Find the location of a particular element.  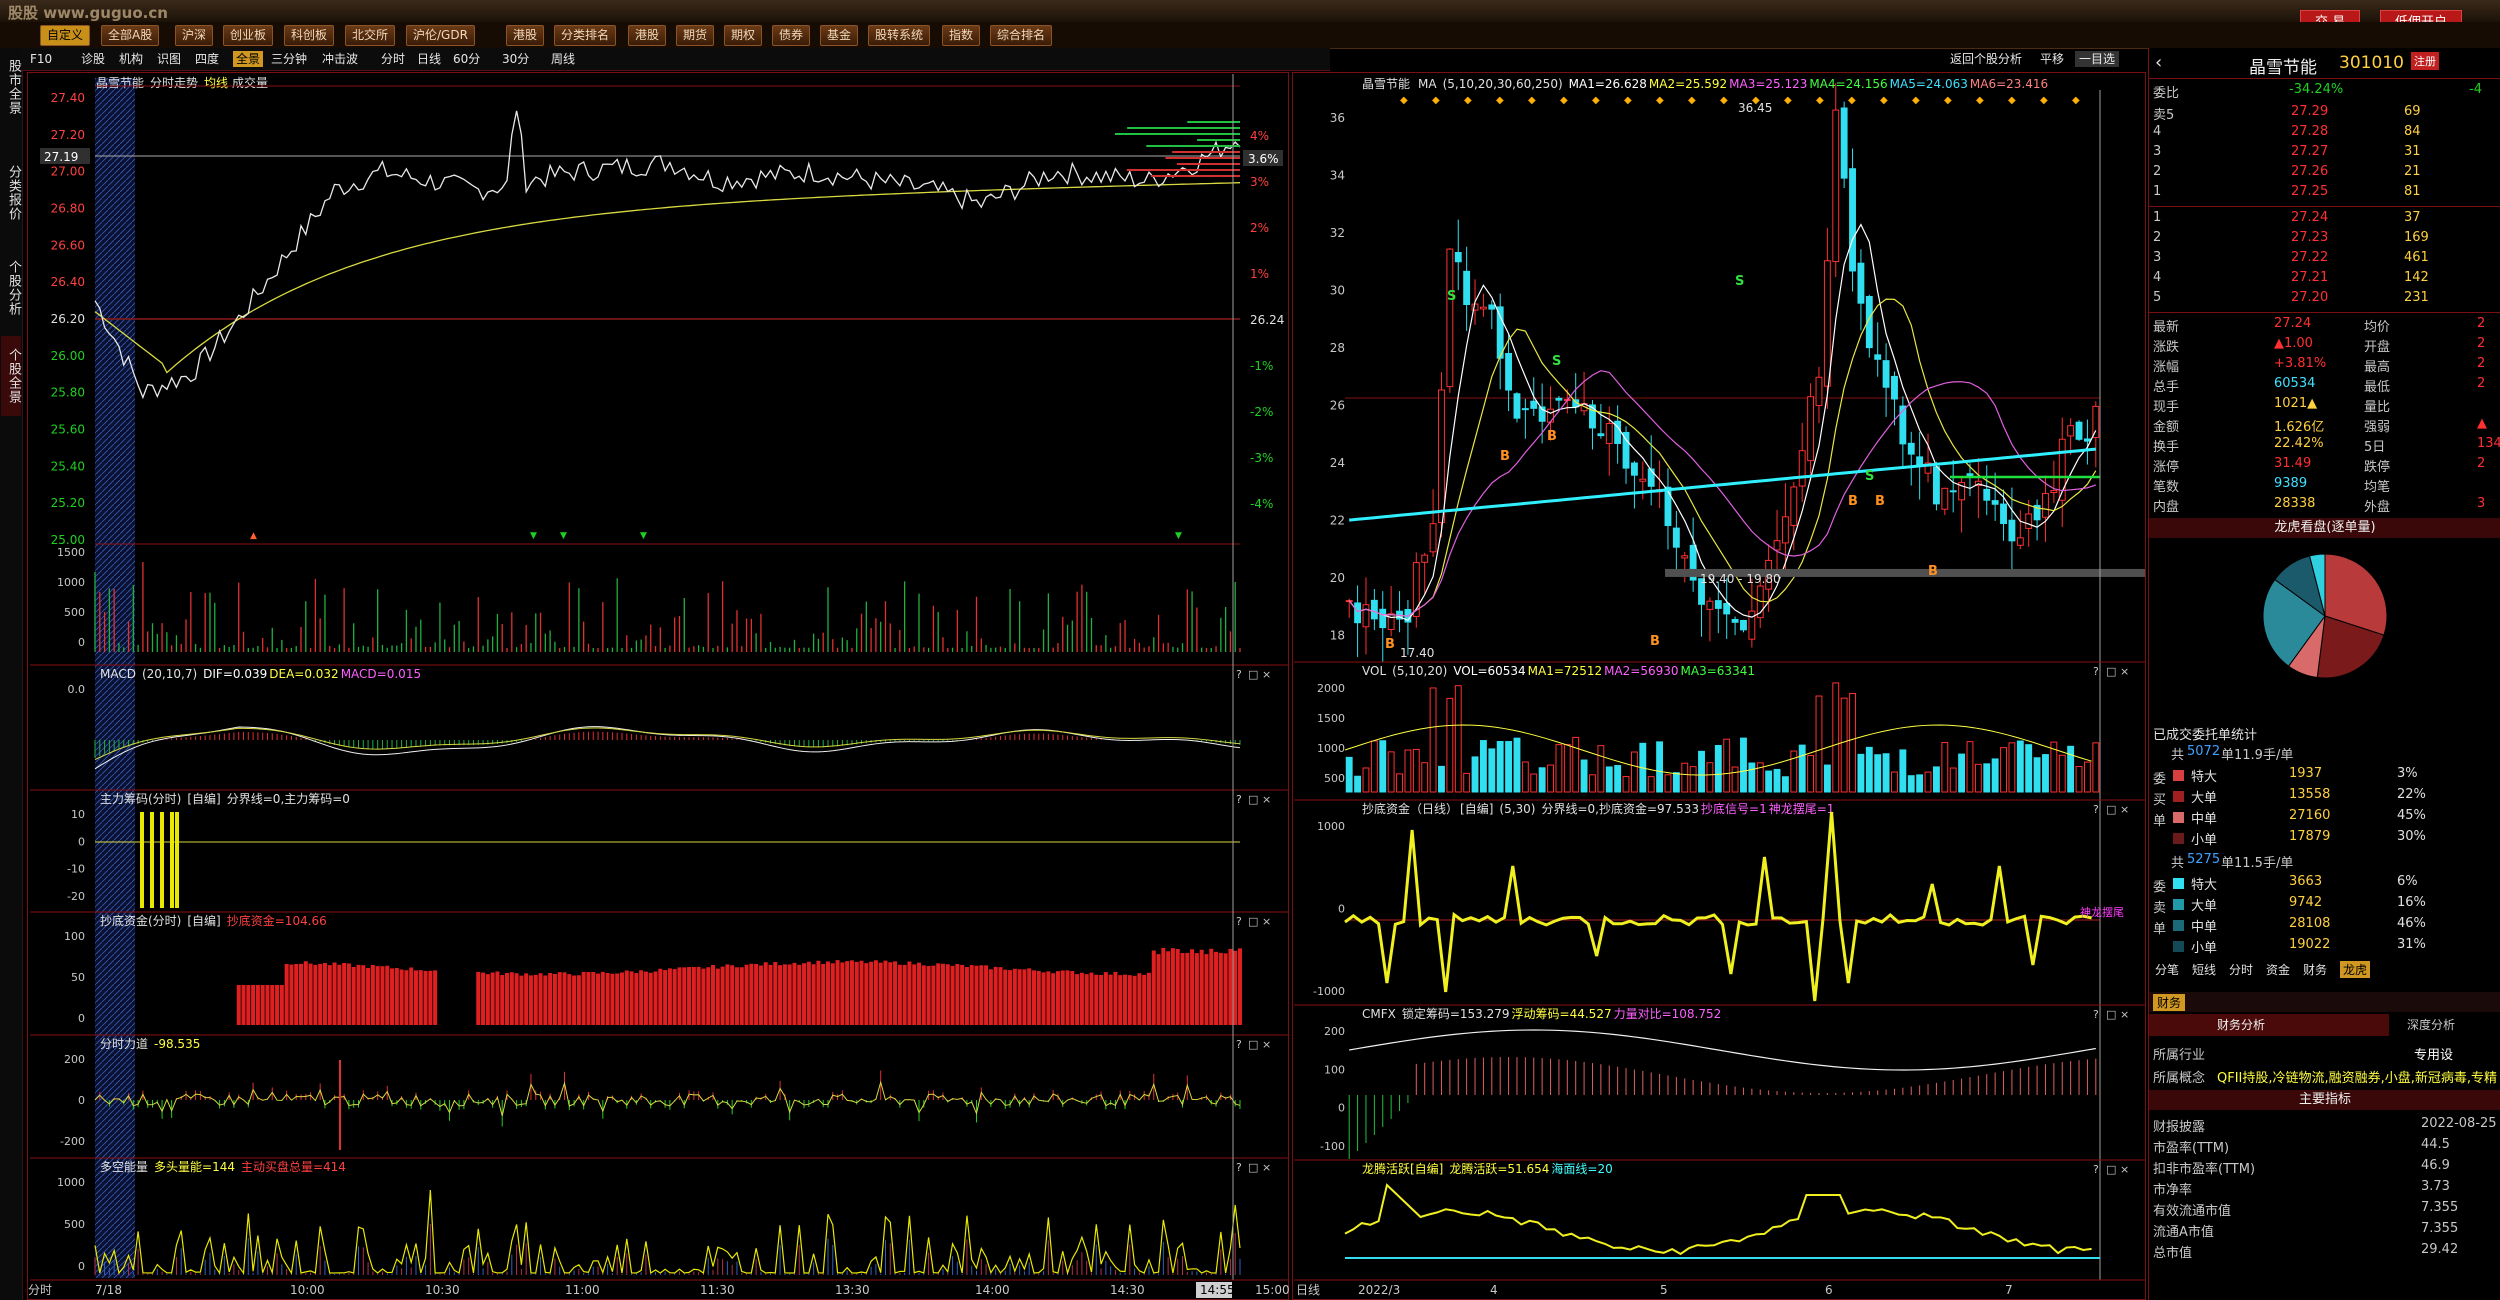

pane-tick-label: -1000 is located at coordinates (1329, 991).